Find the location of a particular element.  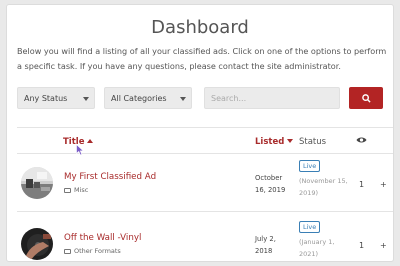

column-header-views is located at coordinates (361, 141).